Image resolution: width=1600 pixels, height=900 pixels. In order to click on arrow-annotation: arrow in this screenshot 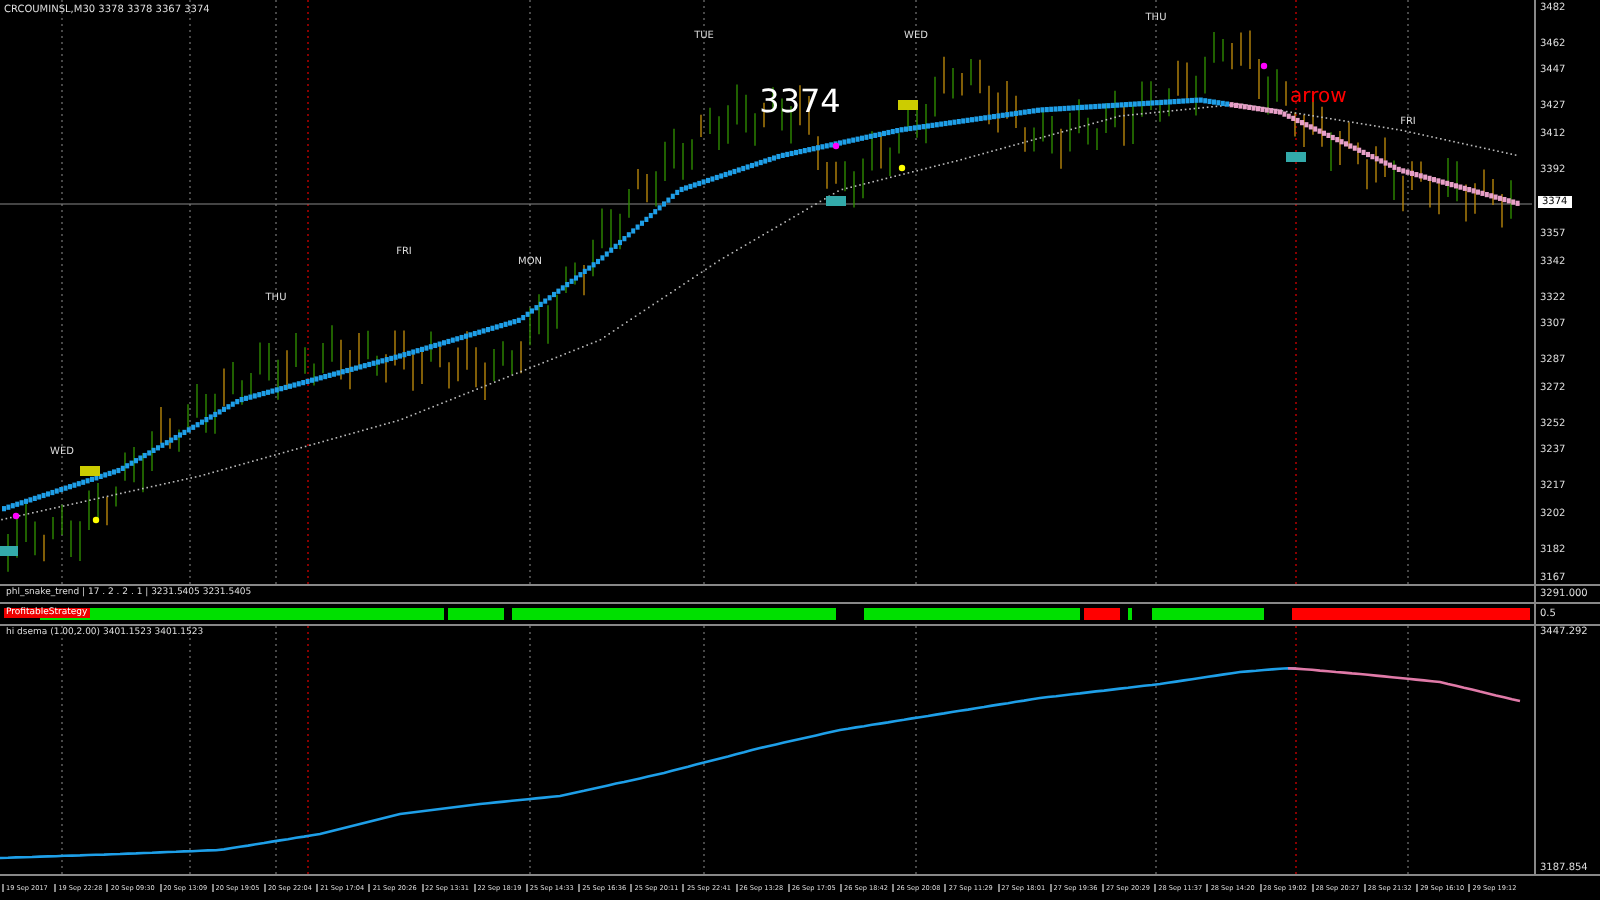, I will do `click(1318, 97)`.